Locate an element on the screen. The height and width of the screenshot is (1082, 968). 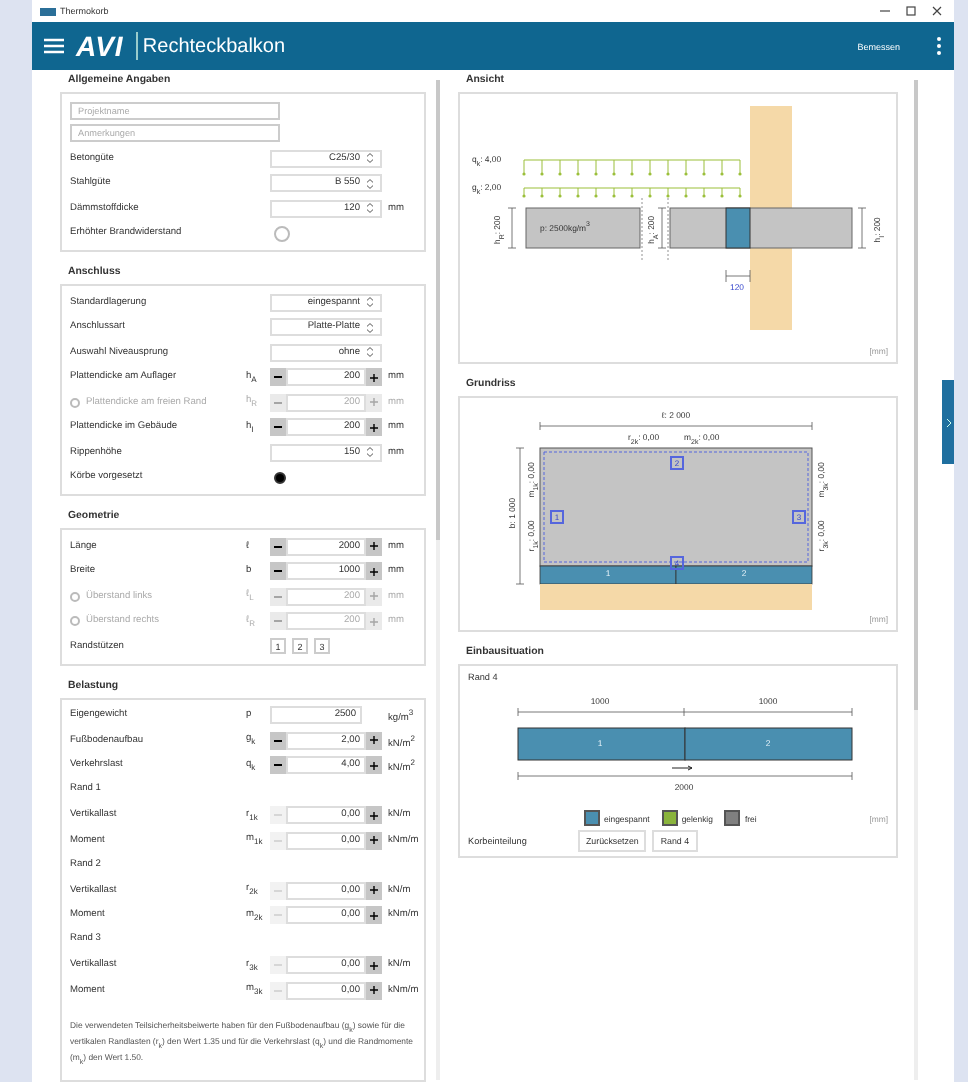
slab is located at coordinates (583, 228).